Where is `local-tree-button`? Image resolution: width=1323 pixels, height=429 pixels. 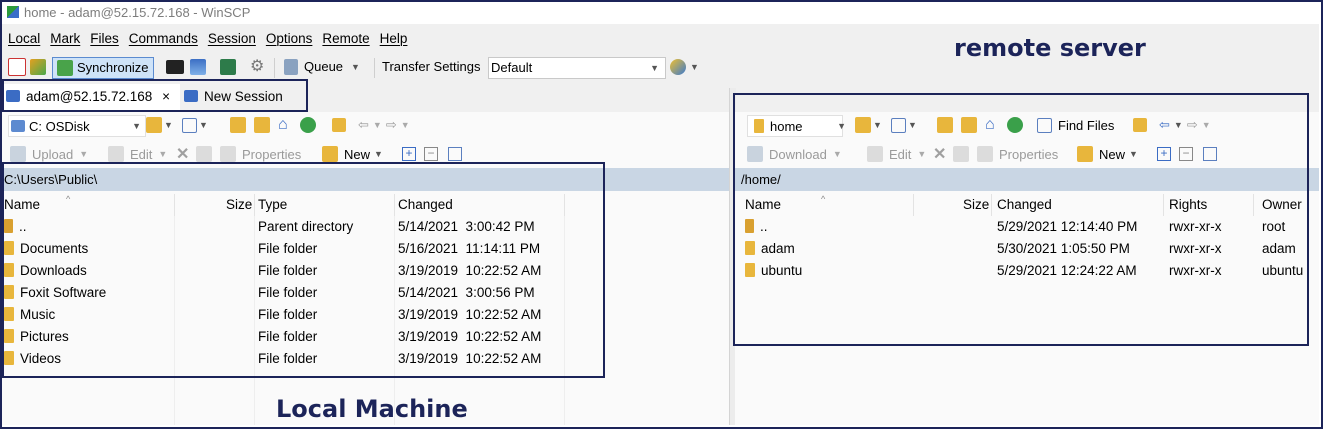 local-tree-button is located at coordinates (339, 125).